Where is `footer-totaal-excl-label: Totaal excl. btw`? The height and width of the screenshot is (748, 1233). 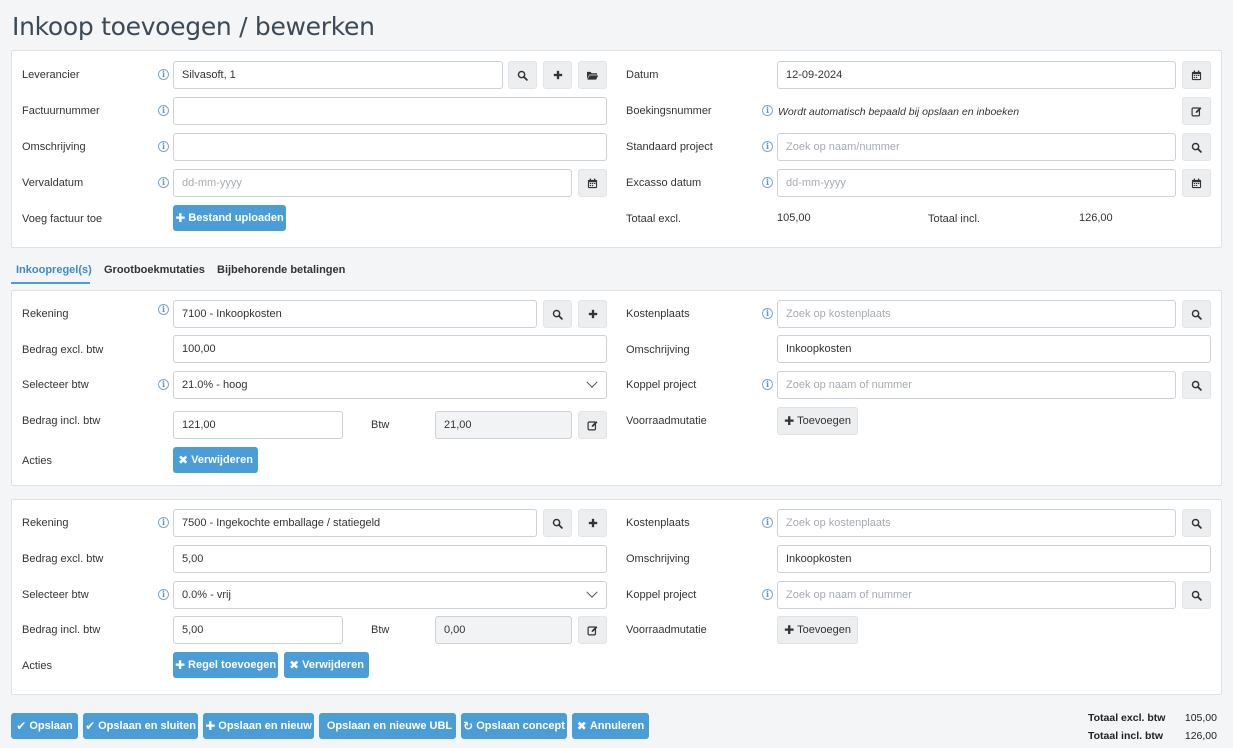
footer-totaal-excl-label: Totaal excl. btw is located at coordinates (1127, 718).